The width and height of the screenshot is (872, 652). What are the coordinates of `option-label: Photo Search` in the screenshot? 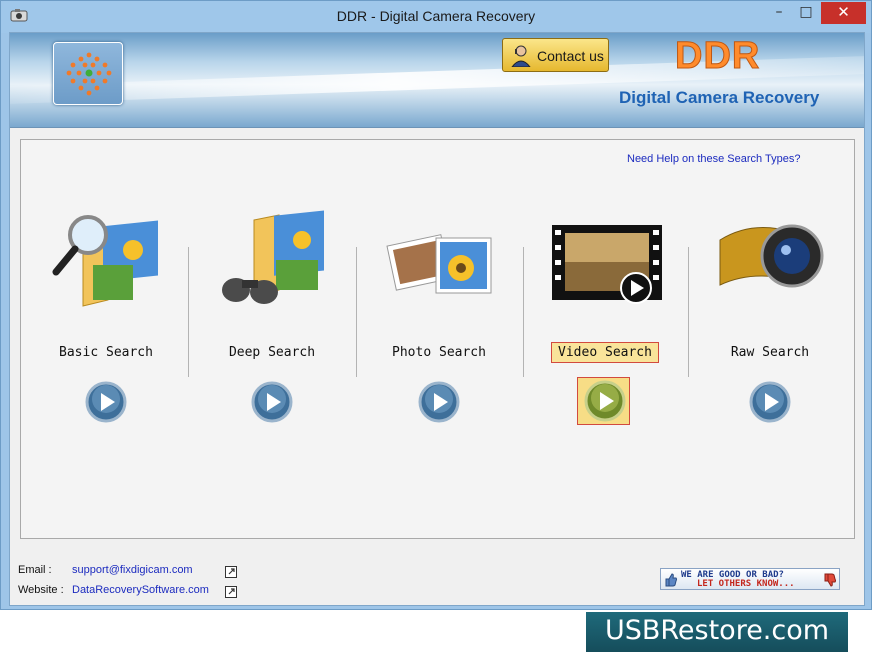 It's located at (439, 352).